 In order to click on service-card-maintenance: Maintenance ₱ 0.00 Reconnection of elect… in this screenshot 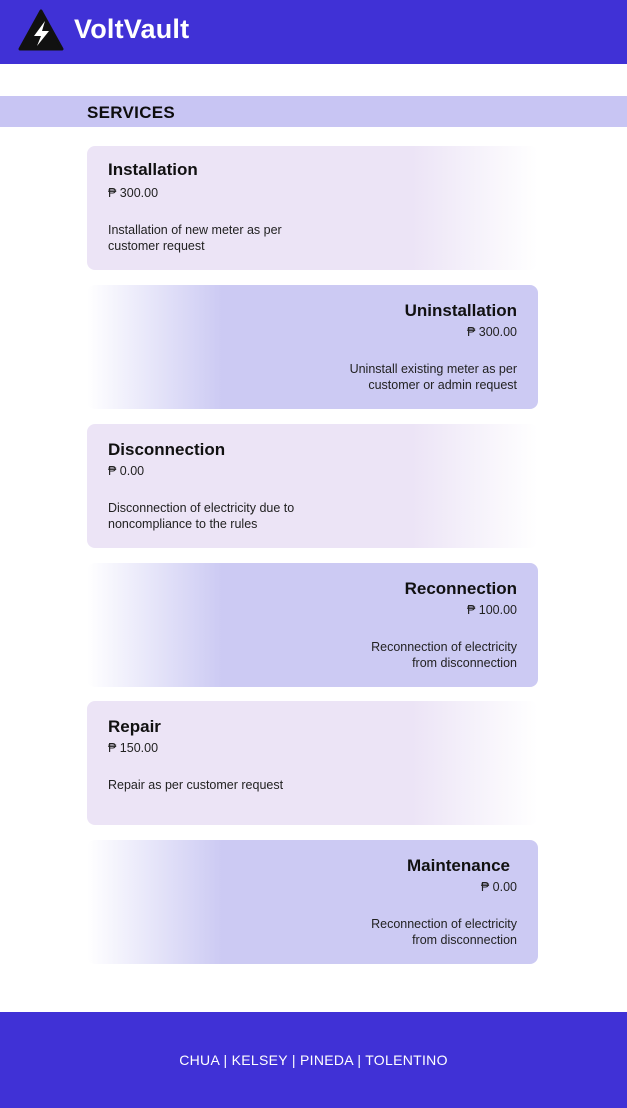, I will do `click(312, 902)`.